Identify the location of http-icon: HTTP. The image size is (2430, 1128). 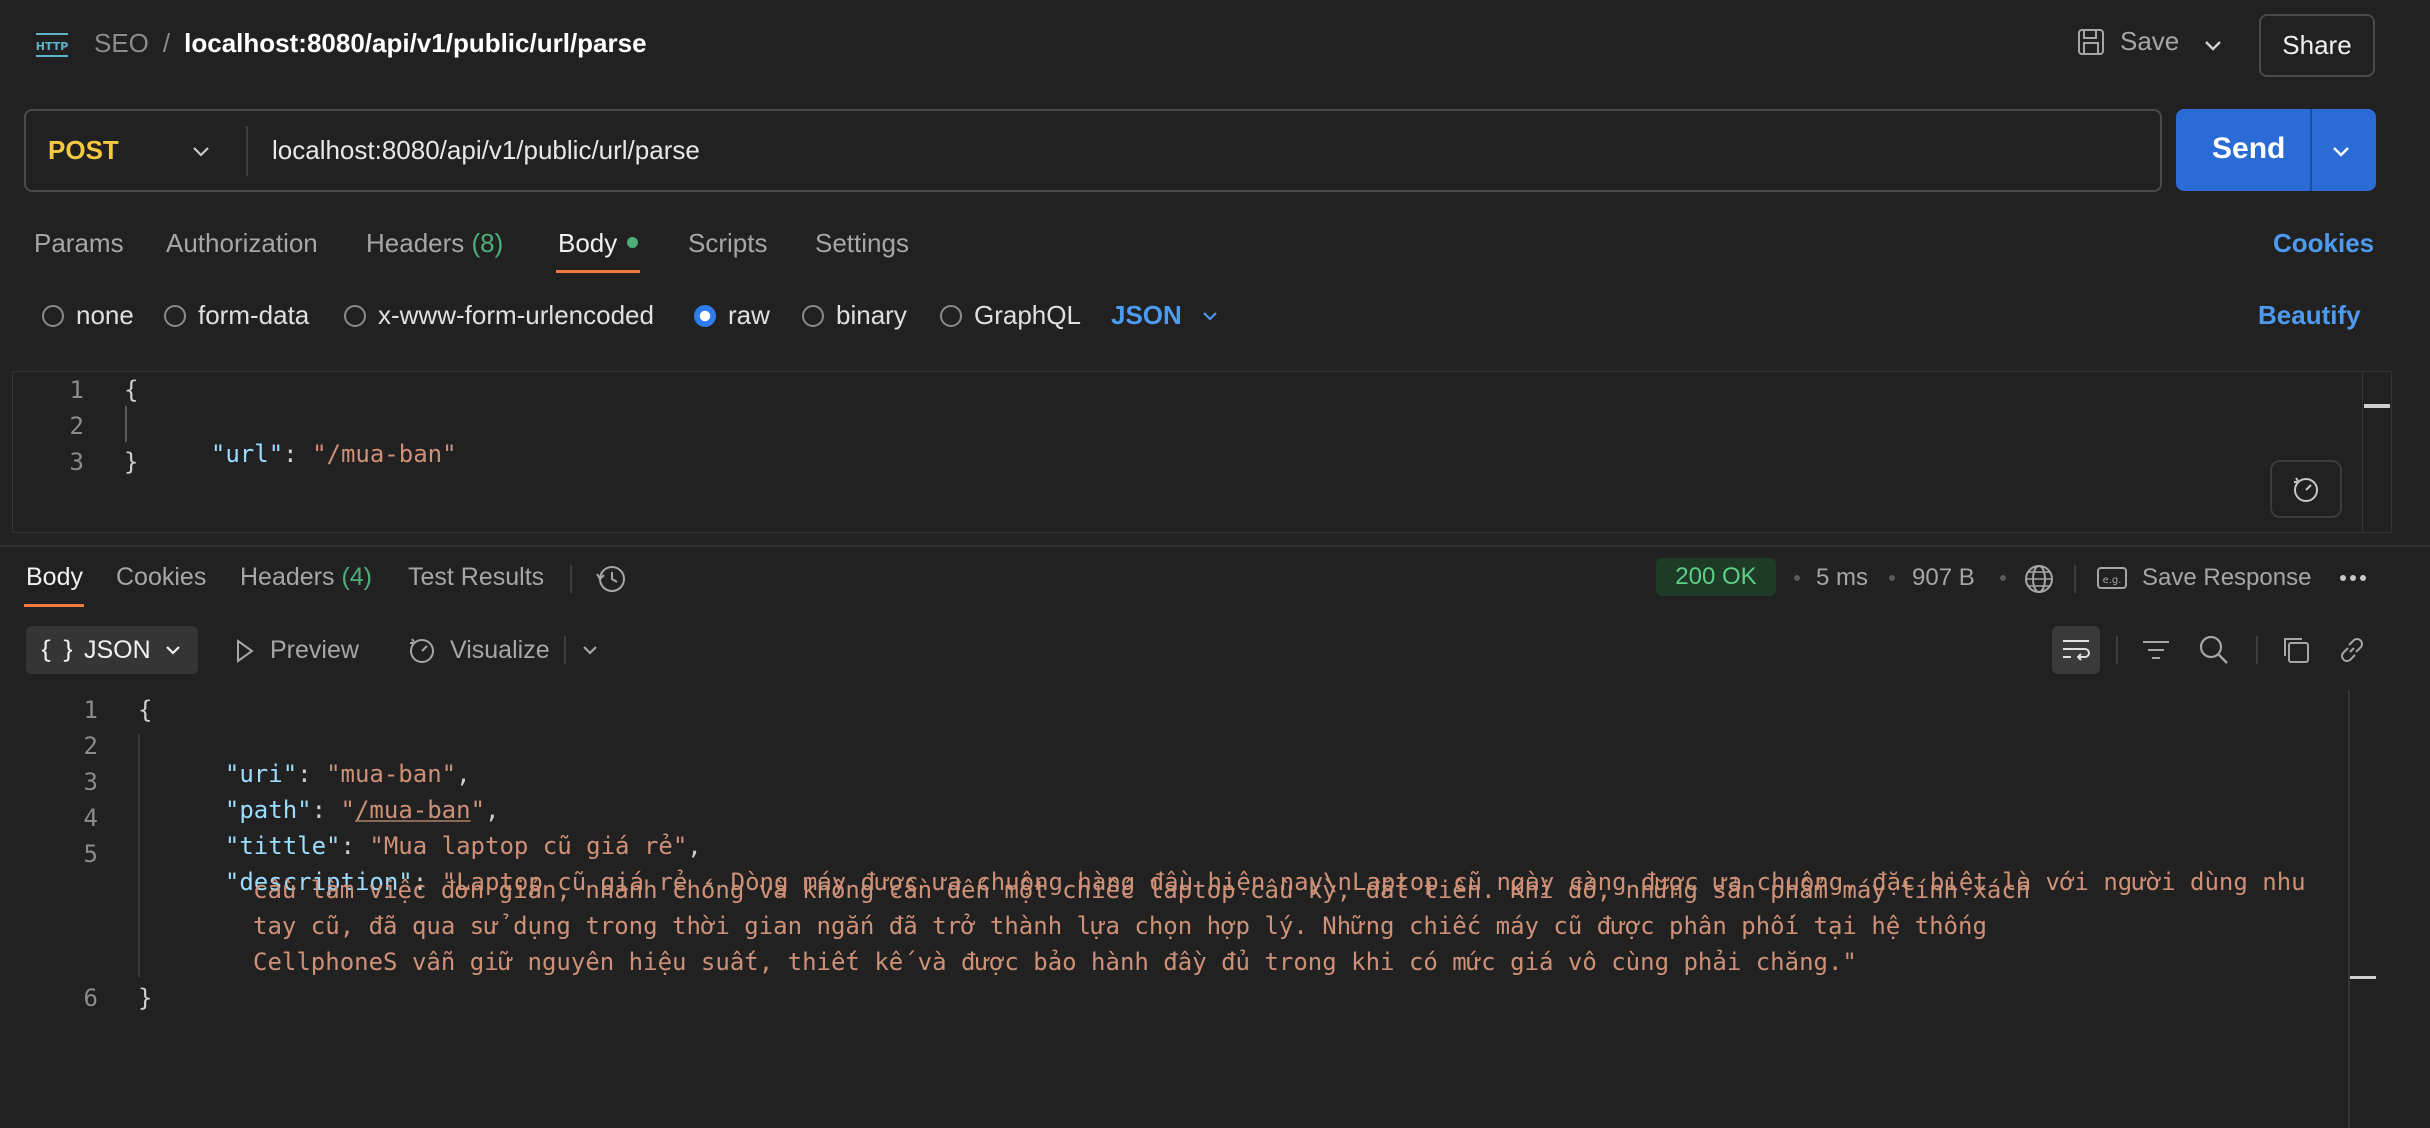
(52, 45).